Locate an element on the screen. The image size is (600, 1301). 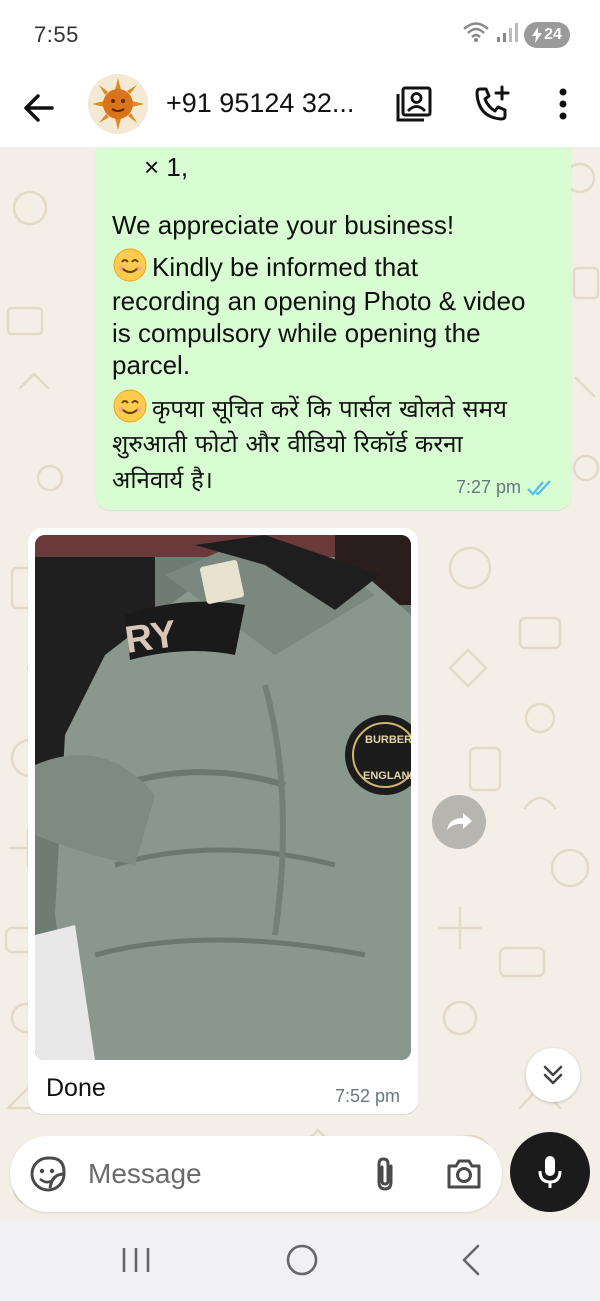
message-line: × 1, is located at coordinates (166, 167).